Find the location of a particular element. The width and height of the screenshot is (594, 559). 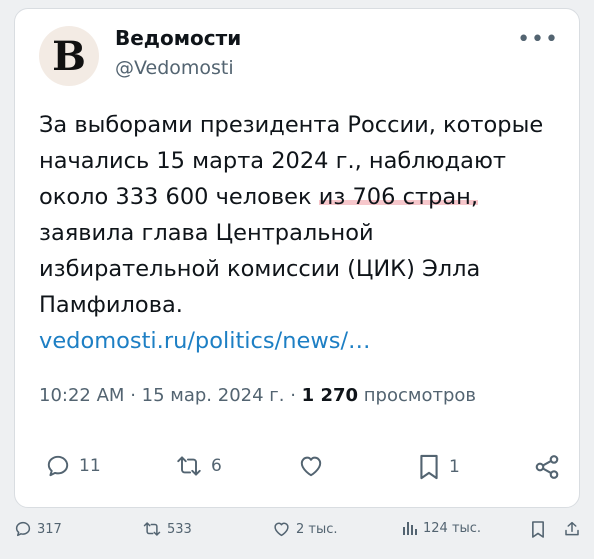

footer-like-button: 2 тыс. is located at coordinates (305, 529).